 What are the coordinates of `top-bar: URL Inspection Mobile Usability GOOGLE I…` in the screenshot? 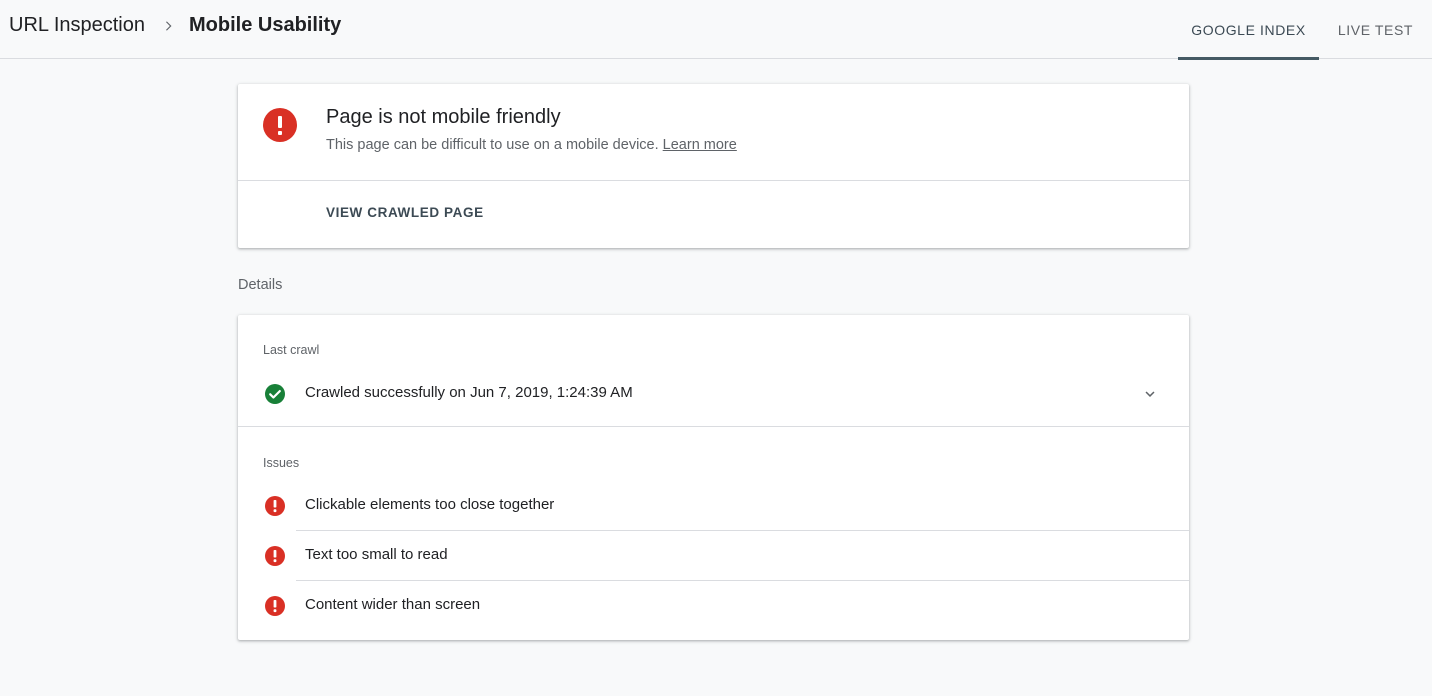 It's located at (716, 30).